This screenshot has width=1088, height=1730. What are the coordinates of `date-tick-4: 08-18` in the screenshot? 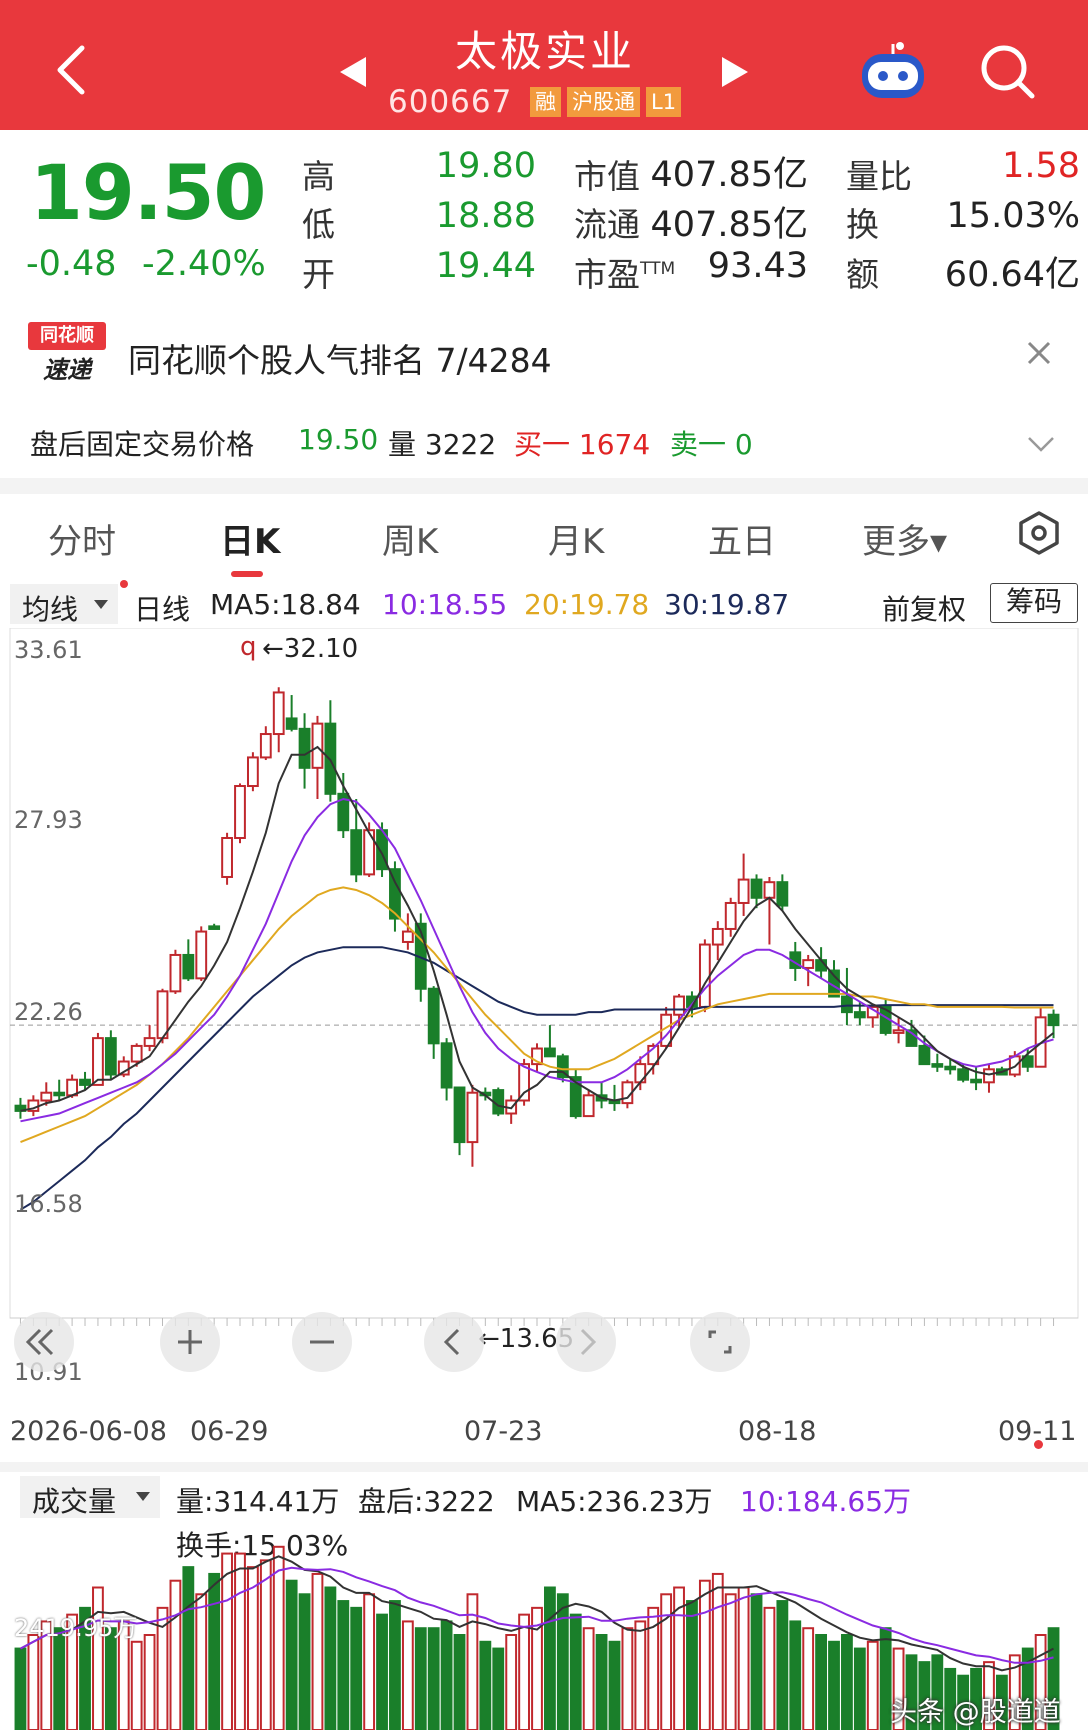 It's located at (777, 1431).